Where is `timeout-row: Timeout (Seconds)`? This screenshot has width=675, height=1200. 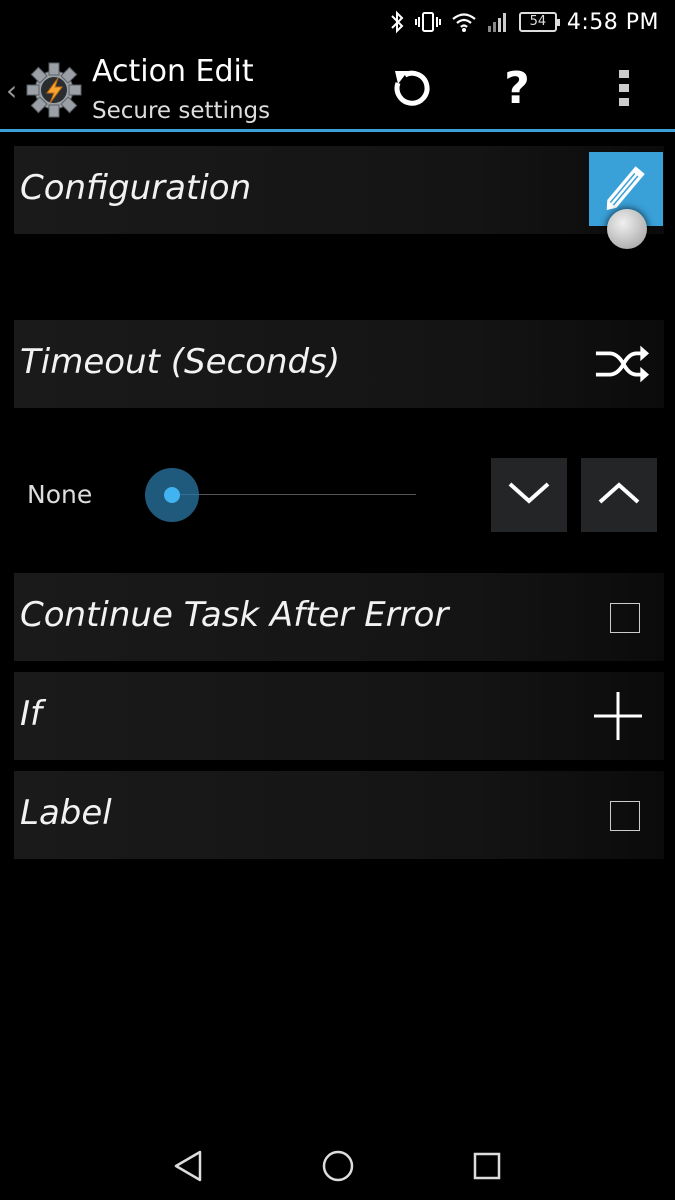
timeout-row: Timeout (Seconds) is located at coordinates (339, 364).